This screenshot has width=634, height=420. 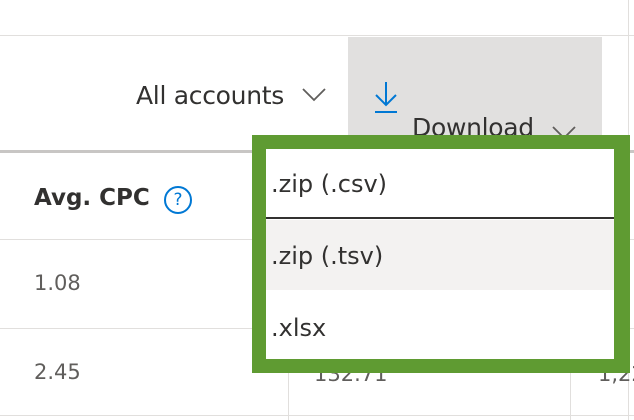 What do you see at coordinates (440, 184) in the screenshot?
I see `menu-item-zip-csv: .zip (.csv)` at bounding box center [440, 184].